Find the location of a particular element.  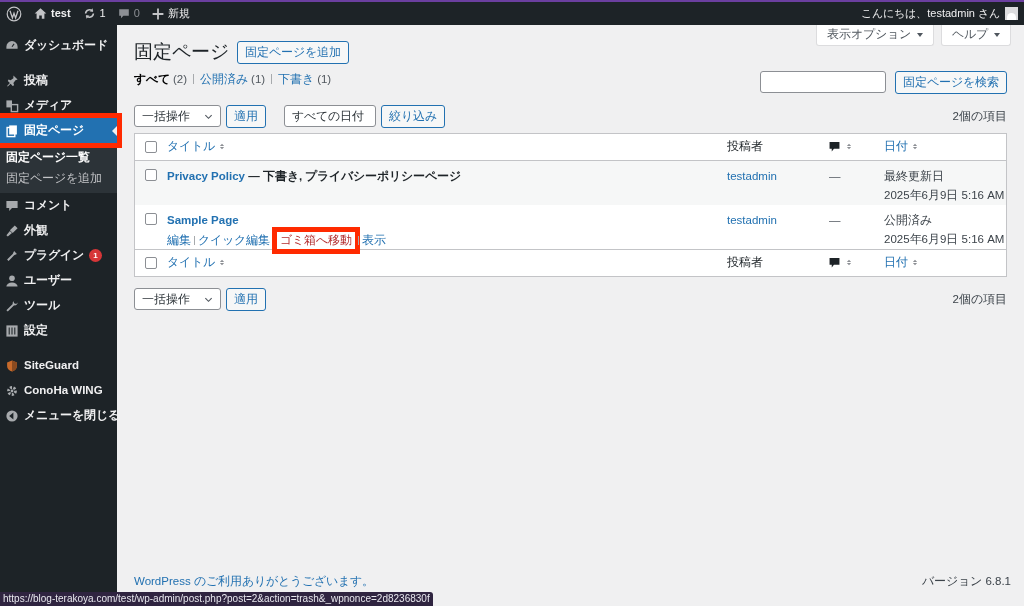

add-page-button: 固定ページを追加 is located at coordinates (293, 52).